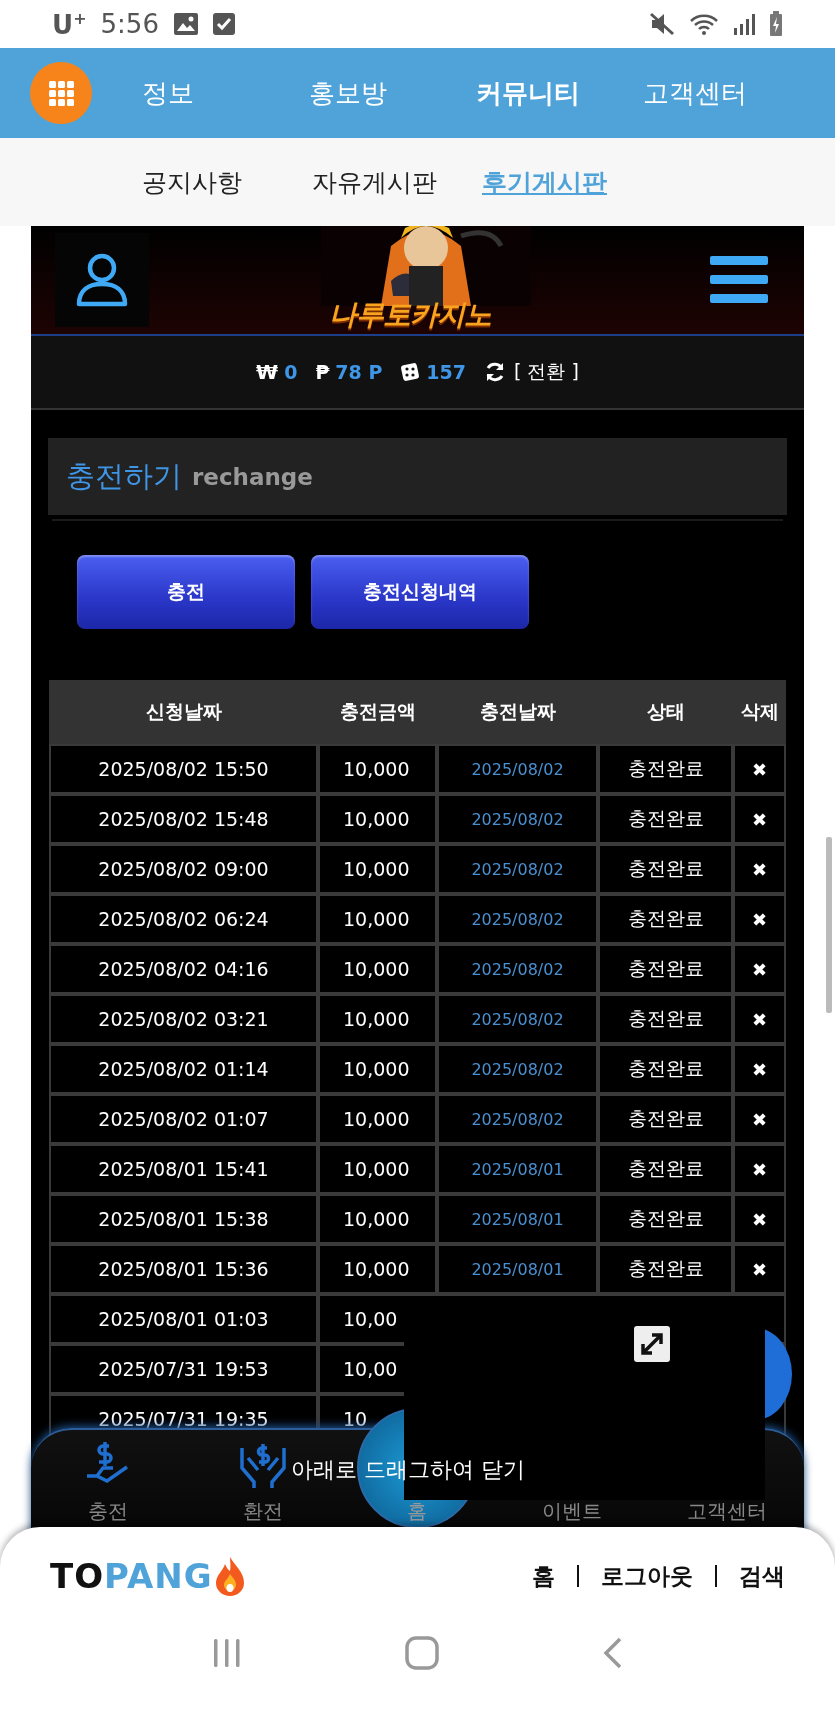 The image size is (835, 1716). Describe the element at coordinates (183, 1019) in the screenshot. I see `date-cell: 2025/08/02 03:21` at that location.